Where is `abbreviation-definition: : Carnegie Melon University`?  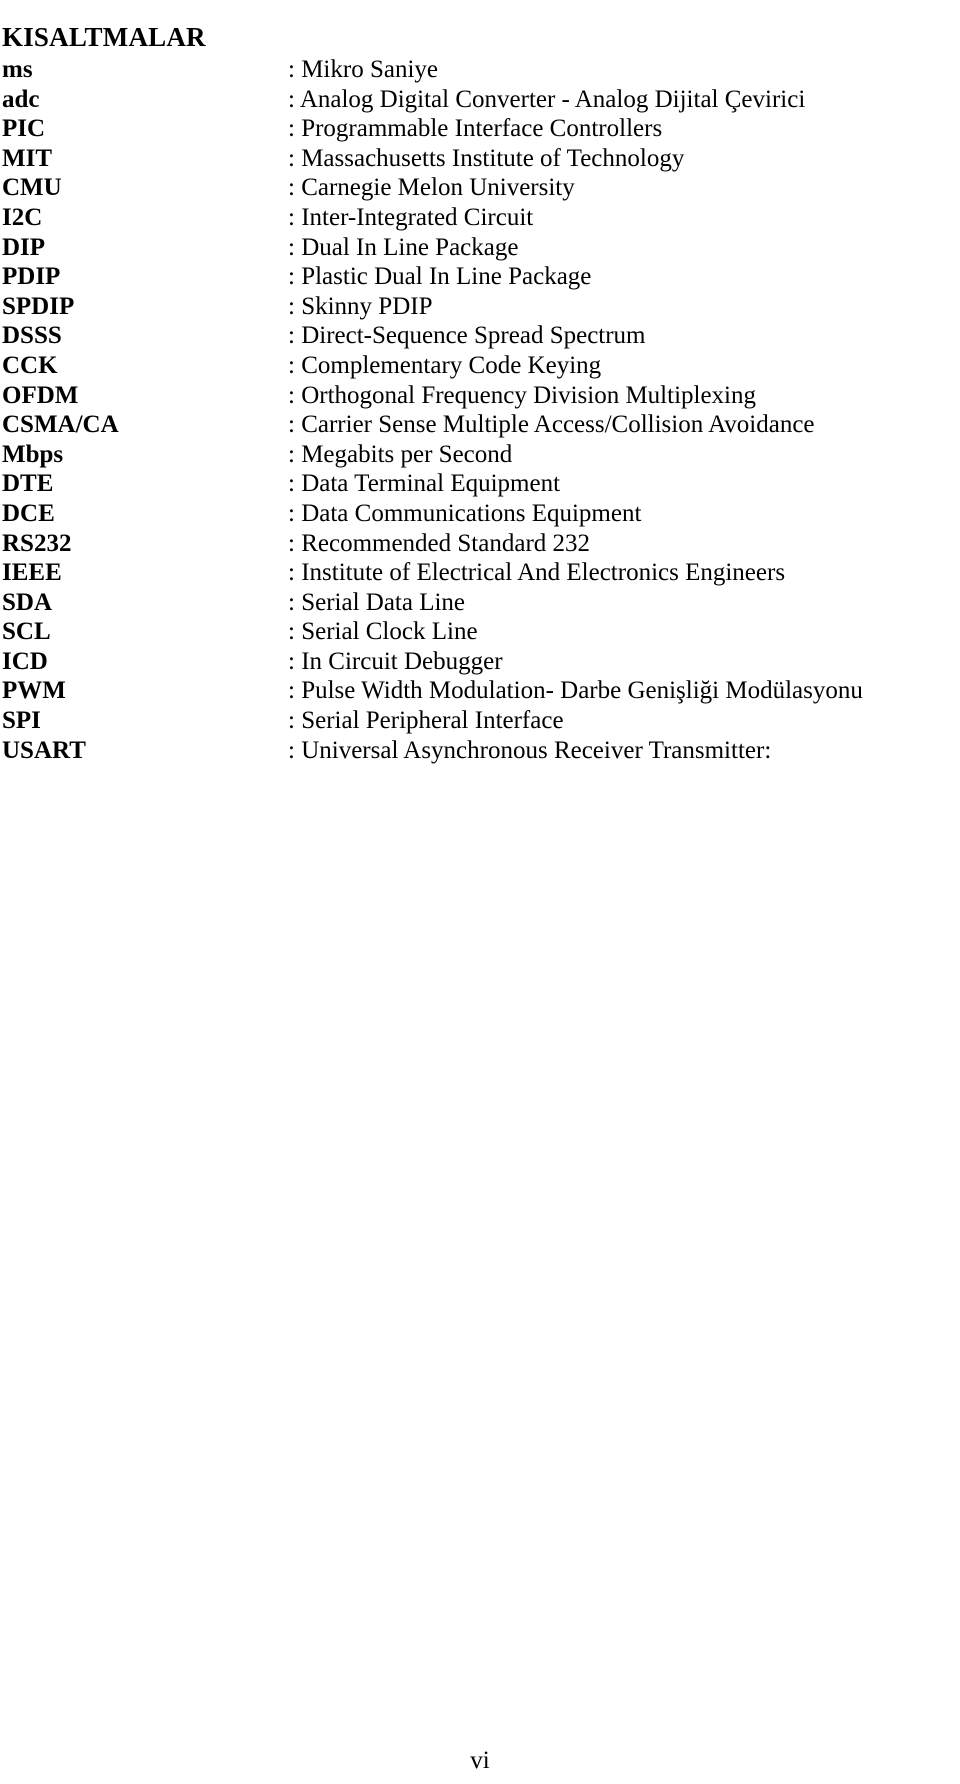 abbreviation-definition: : Carnegie Melon University is located at coordinates (431, 188).